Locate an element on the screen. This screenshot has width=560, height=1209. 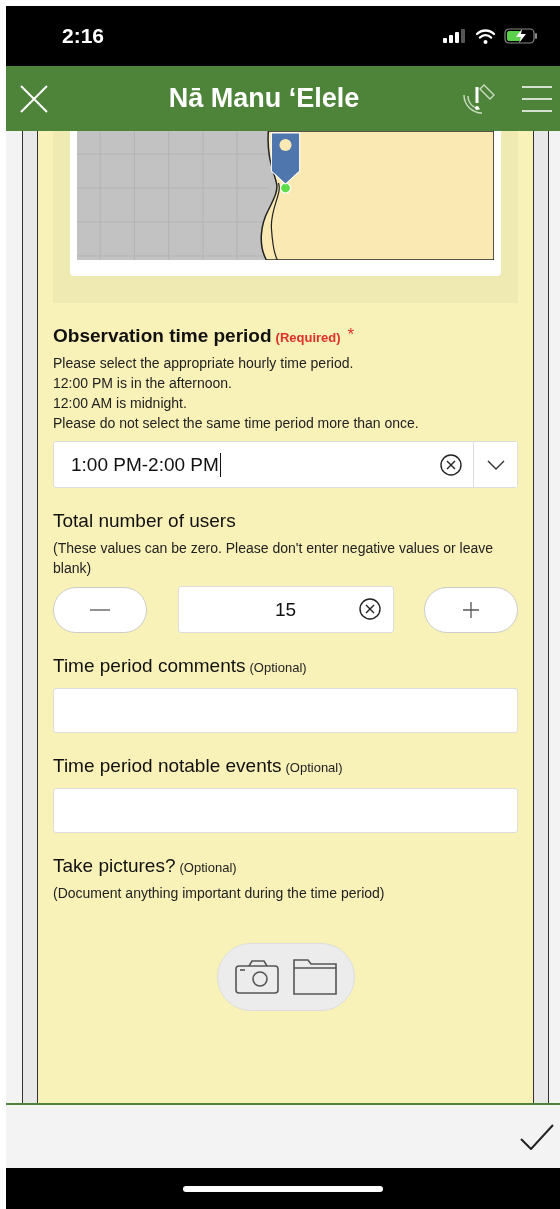
required-mark: * is located at coordinates (351, 335).